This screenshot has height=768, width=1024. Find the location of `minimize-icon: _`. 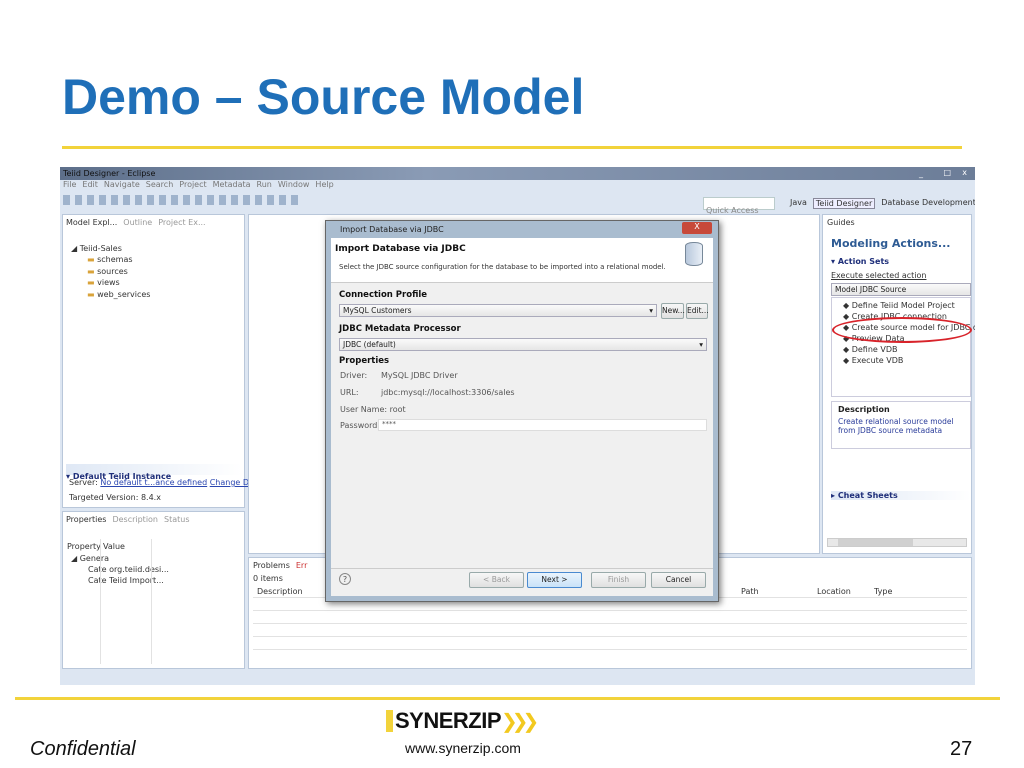

minimize-icon: _ is located at coordinates (926, 173).